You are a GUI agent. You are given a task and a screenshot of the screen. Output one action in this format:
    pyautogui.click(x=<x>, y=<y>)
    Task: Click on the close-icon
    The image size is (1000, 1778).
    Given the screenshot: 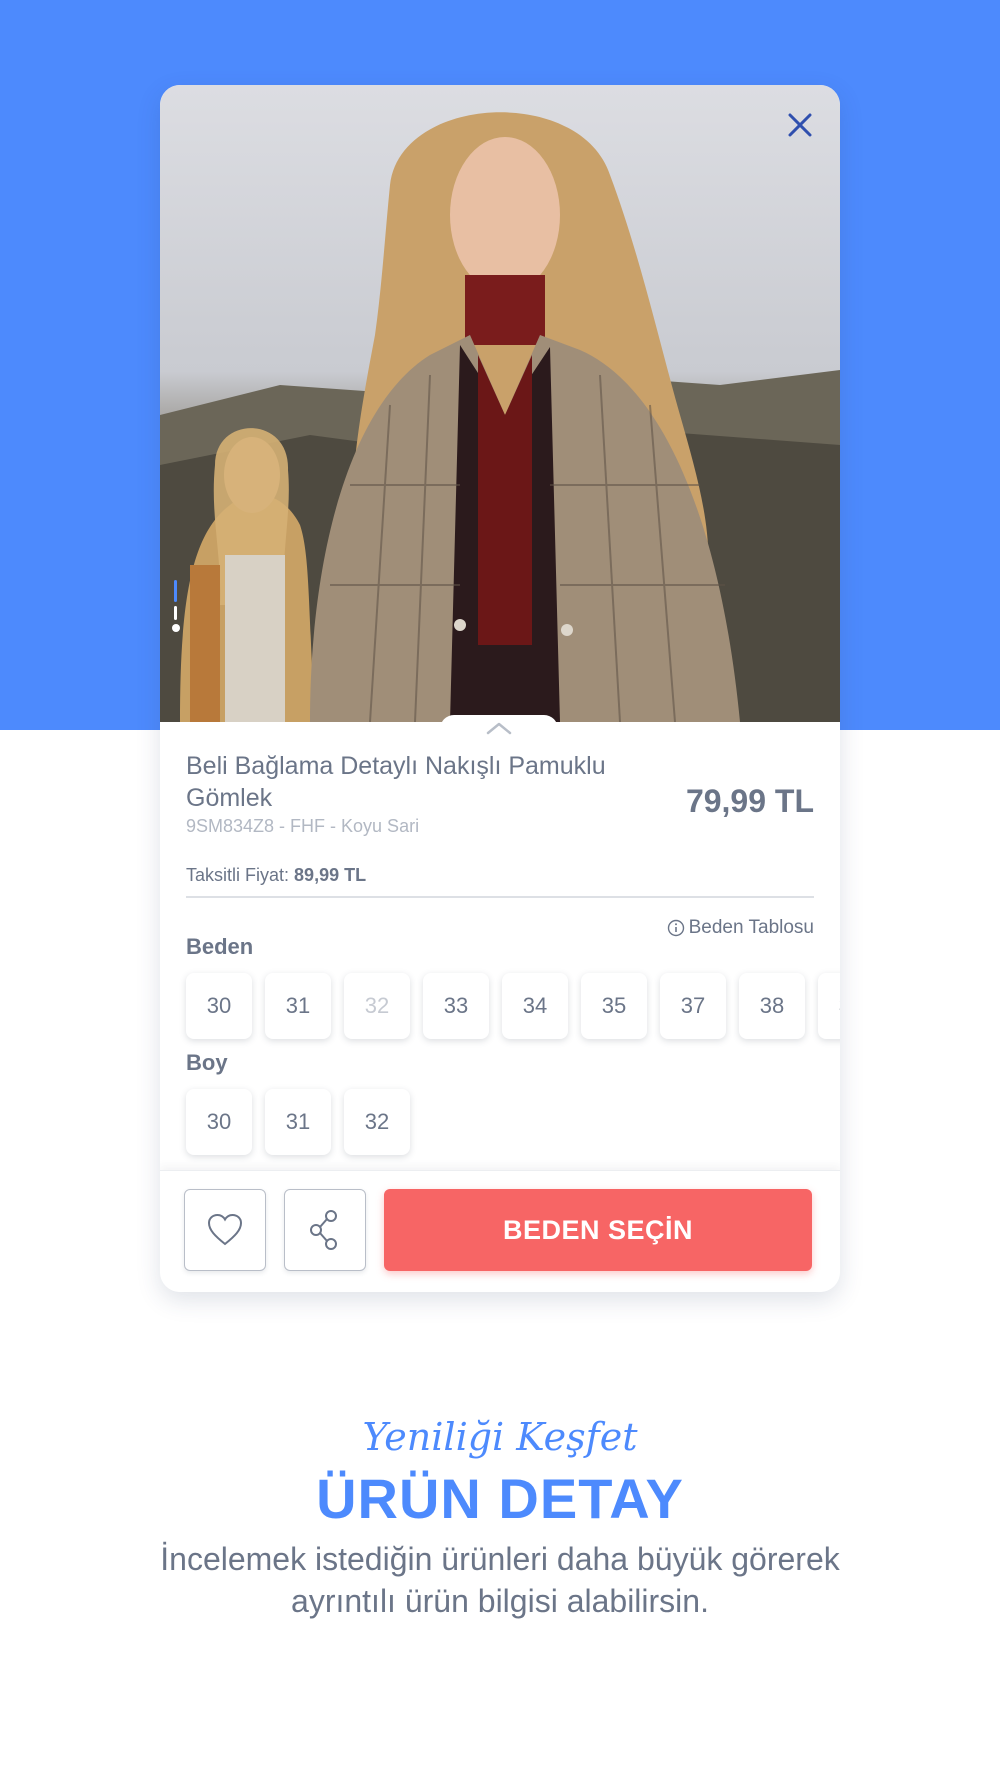 What is the action you would take?
    pyautogui.click(x=800, y=125)
    